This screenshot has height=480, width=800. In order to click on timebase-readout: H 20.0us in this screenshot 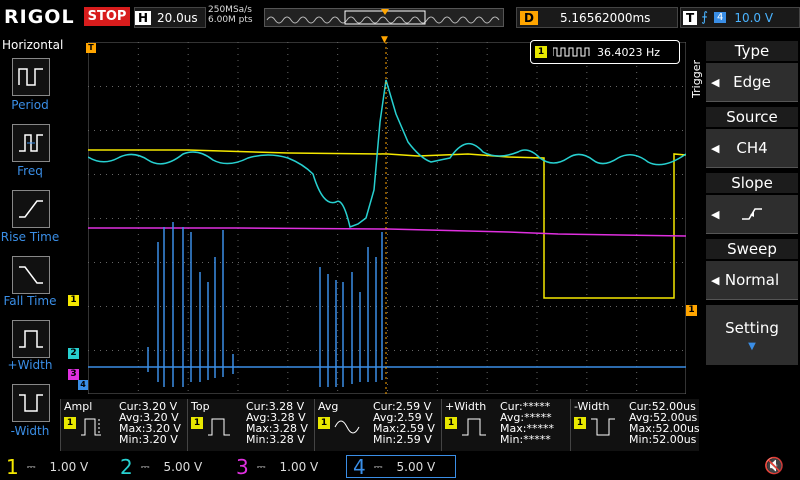, I will do `click(170, 17)`.